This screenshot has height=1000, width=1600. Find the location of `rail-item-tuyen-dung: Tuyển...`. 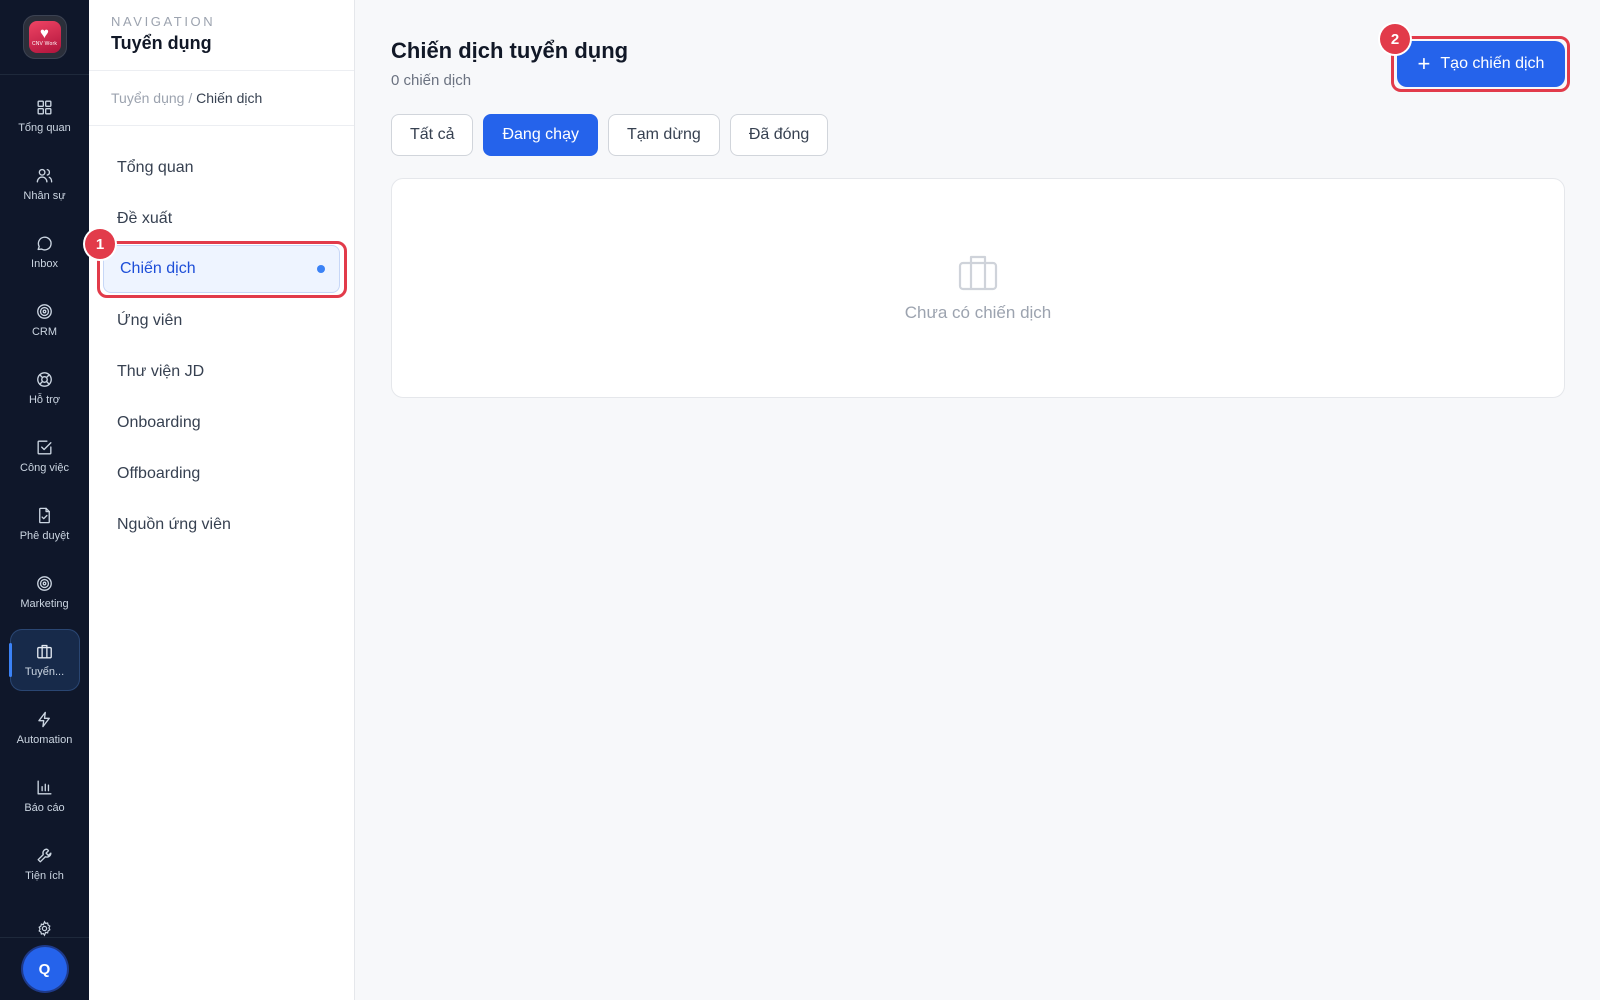

rail-item-tuyen-dung: Tuyển... is located at coordinates (44, 660).